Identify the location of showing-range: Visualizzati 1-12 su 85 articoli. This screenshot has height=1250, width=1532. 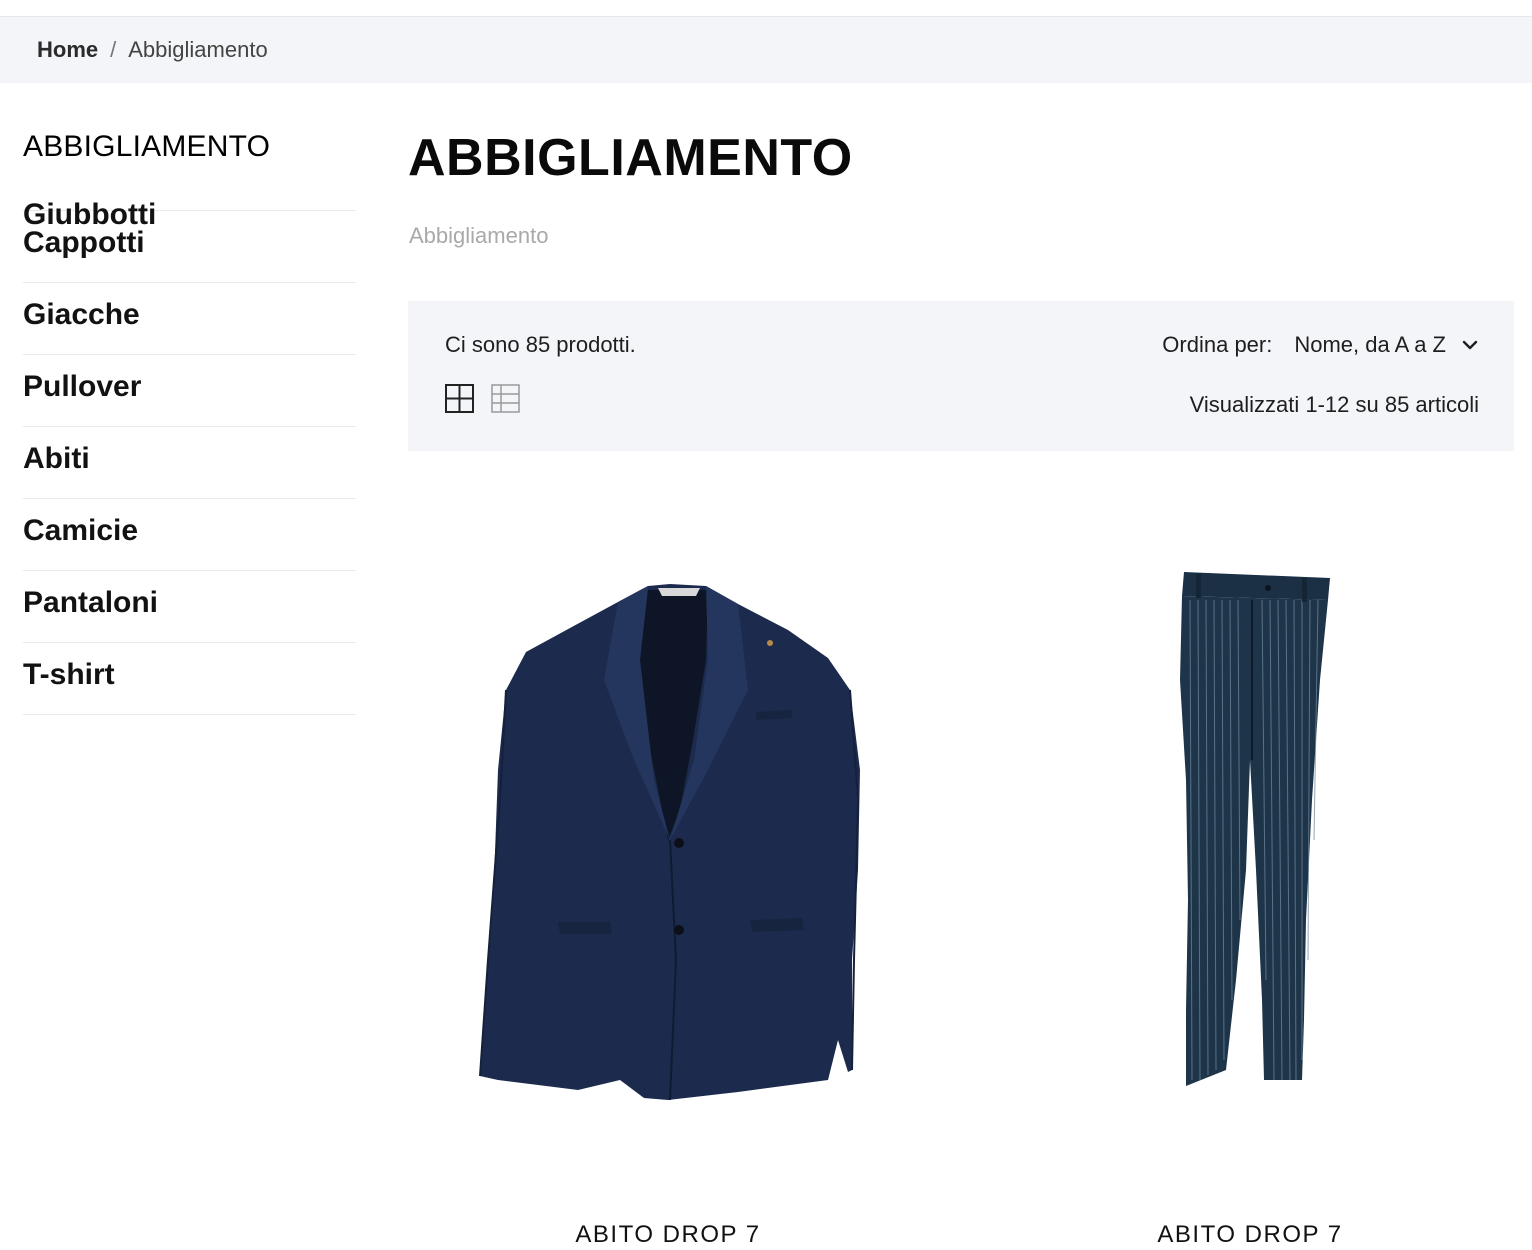
(1334, 404).